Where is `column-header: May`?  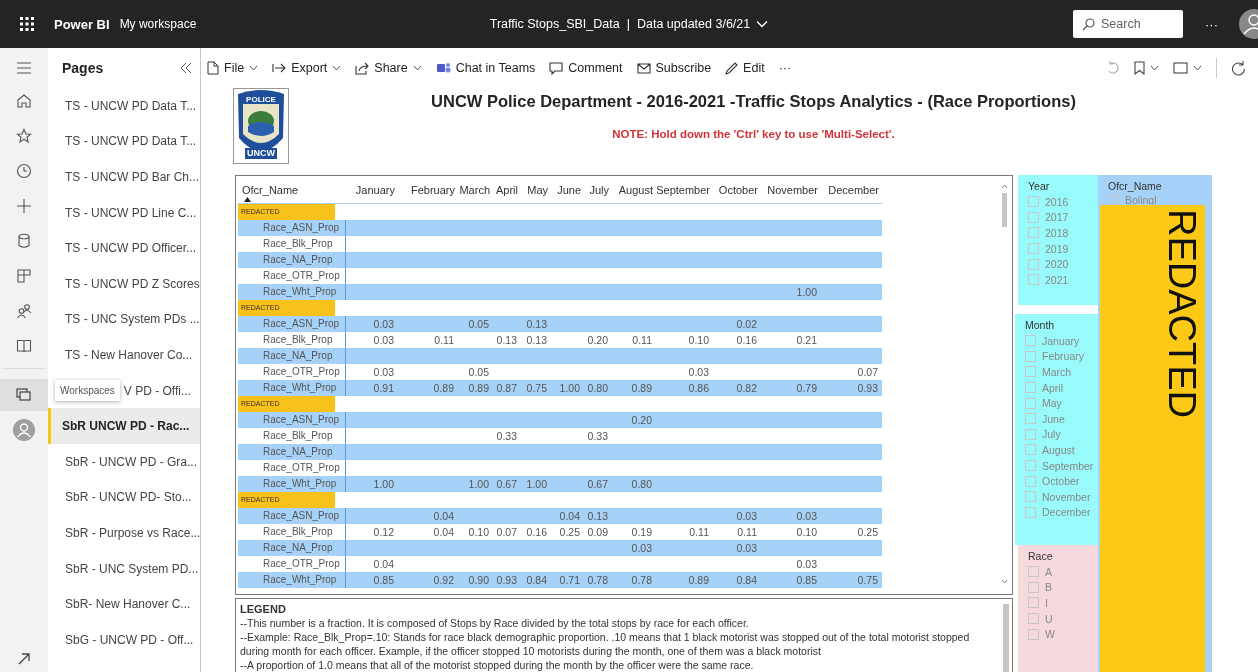 column-header: May is located at coordinates (537, 189).